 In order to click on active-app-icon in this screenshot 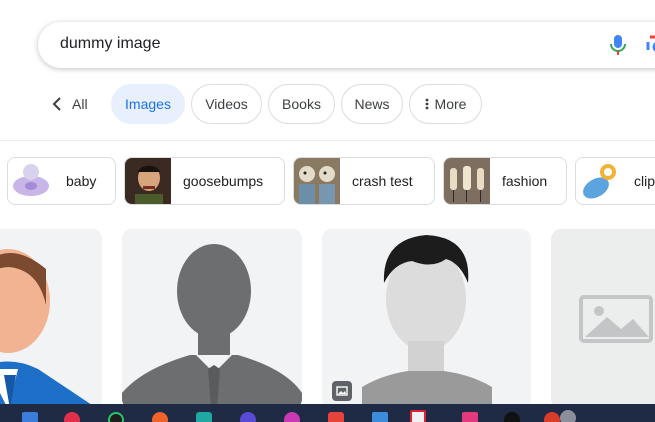, I will do `click(418, 416)`.